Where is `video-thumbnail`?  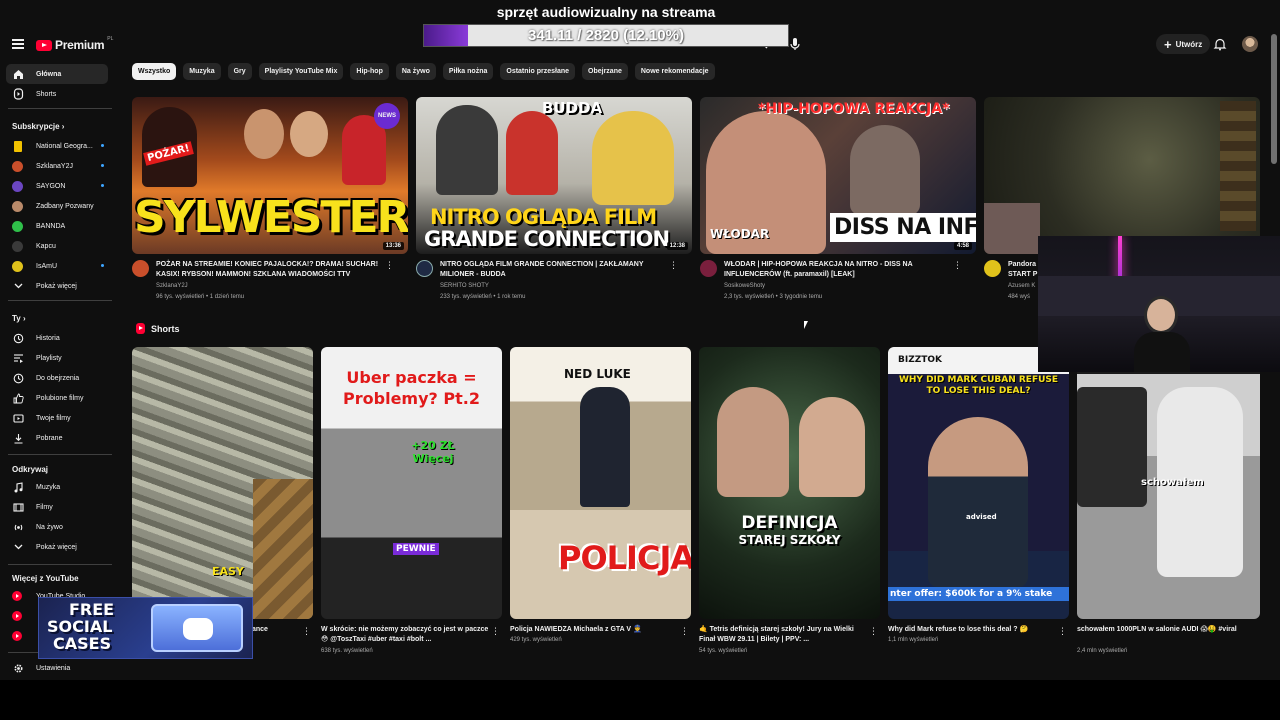 video-thumbnail is located at coordinates (1122, 175).